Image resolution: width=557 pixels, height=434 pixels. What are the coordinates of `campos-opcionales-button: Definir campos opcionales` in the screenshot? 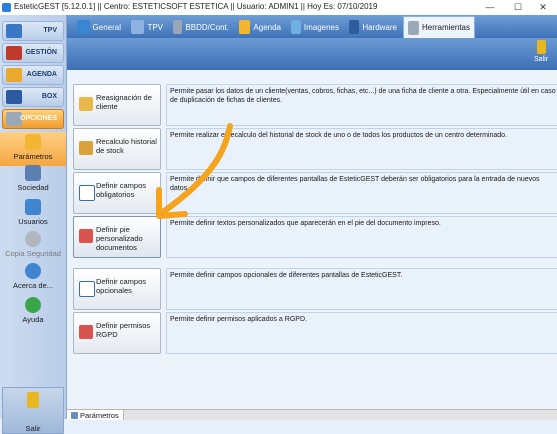 It's located at (117, 289).